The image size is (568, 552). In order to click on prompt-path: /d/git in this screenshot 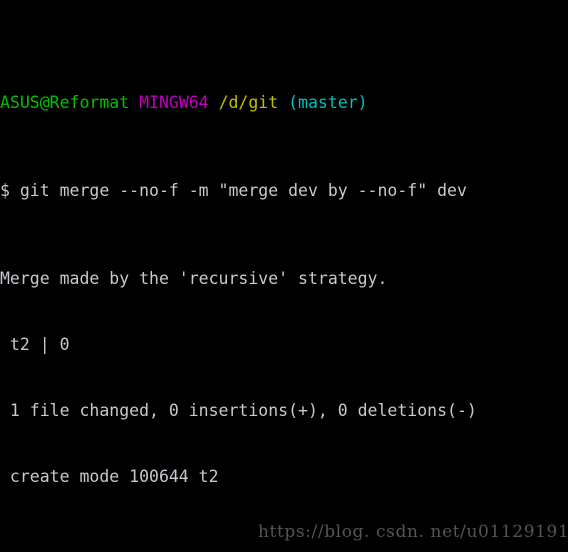, I will do `click(248, 102)`.